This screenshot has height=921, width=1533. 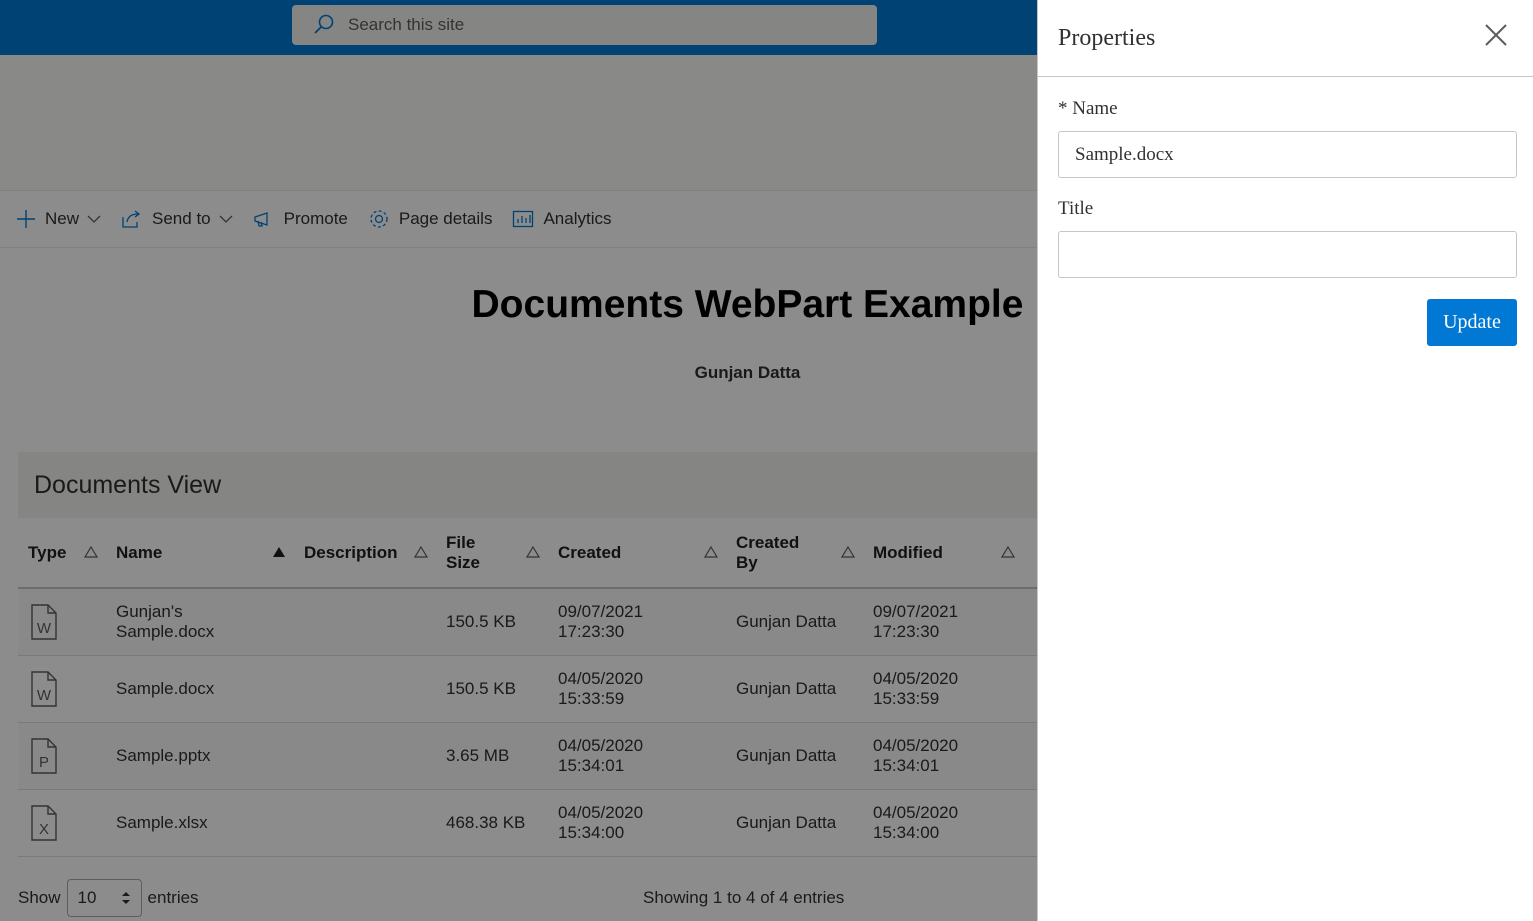 What do you see at coordinates (1088, 108) in the screenshot?
I see `name-field-label: * Name` at bounding box center [1088, 108].